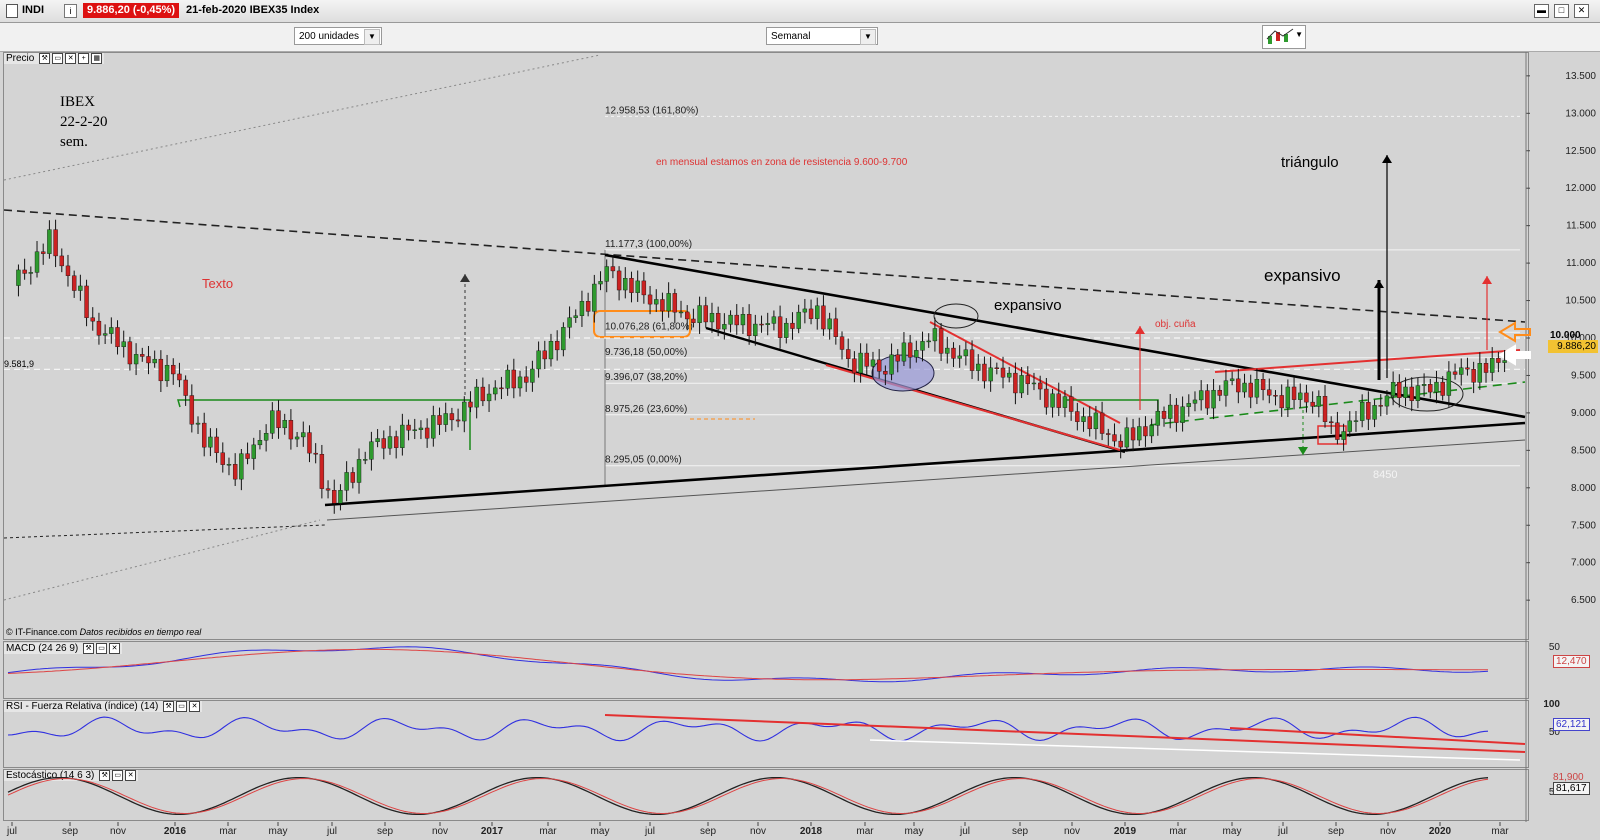 This screenshot has width=1600, height=840. Describe the element at coordinates (1583, 375) in the screenshot. I see `price-axis-label: 9.500` at that location.